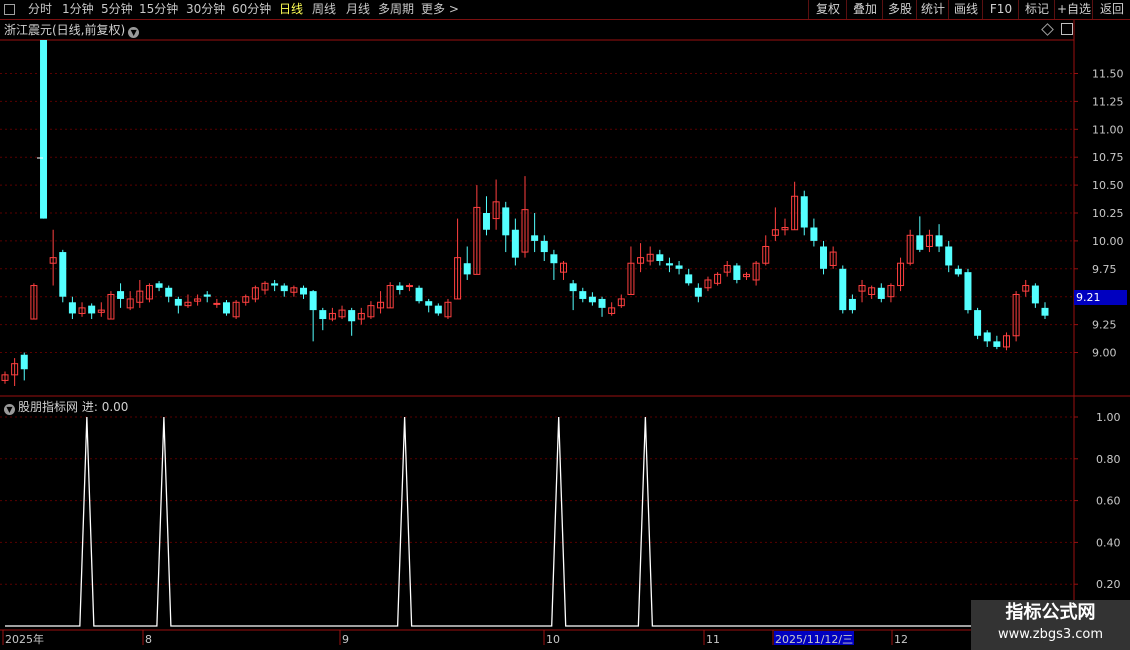  Describe the element at coordinates (1104, 353) in the screenshot. I see `price-tick-label: 9.00` at that location.